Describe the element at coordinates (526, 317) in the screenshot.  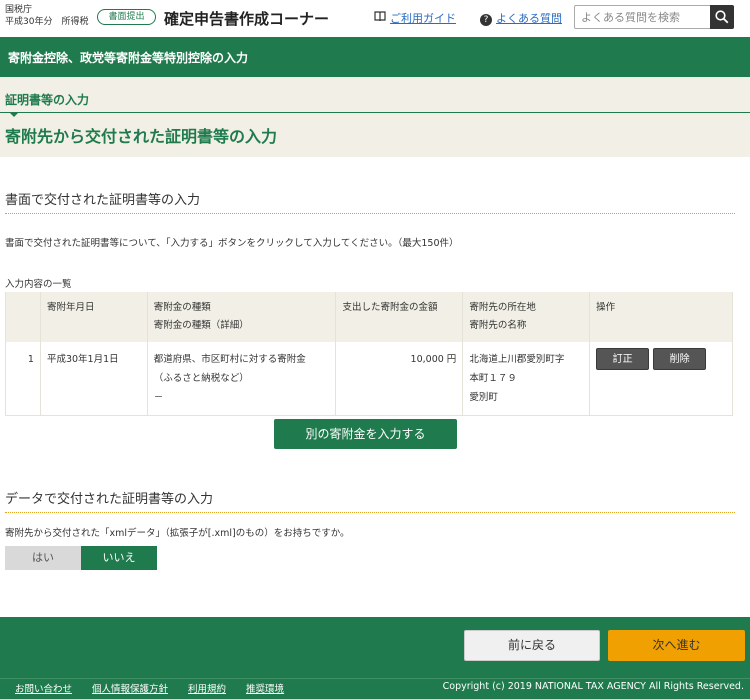
I see `col-recipient: 寄附先の所在地 寄附先の名称` at that location.